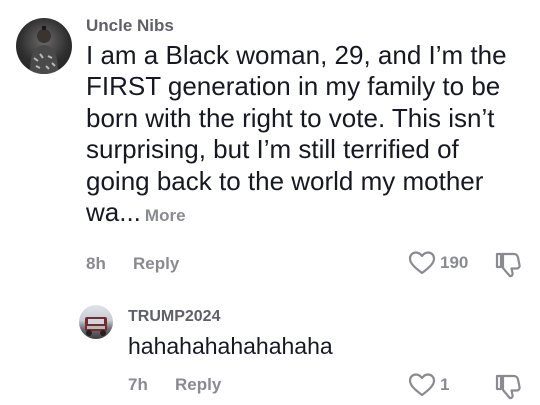 Image resolution: width=540 pixels, height=405 pixels. I want to click on reply-to-reply-button: Reply, so click(198, 385).